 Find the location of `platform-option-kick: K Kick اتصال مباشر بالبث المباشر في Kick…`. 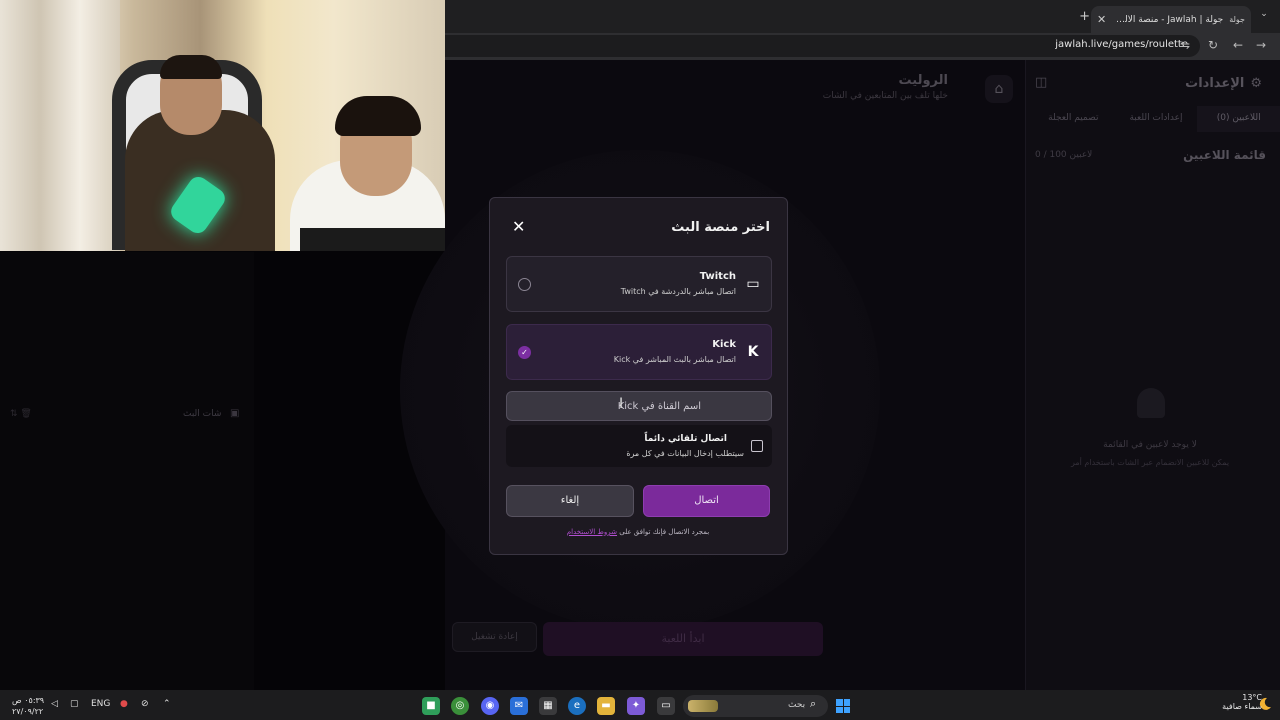

platform-option-kick: K Kick اتصال مباشر بالبث المباشر في Kick… is located at coordinates (639, 352).